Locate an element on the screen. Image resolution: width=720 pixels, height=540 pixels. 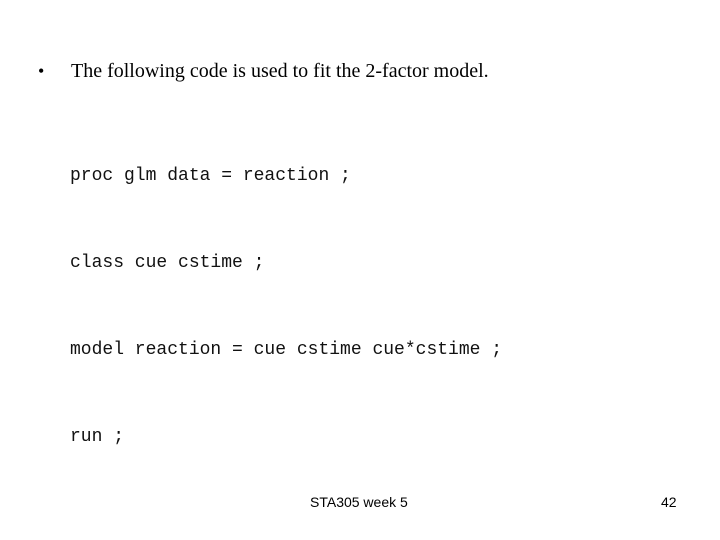
code-line: class cue cstime ; is located at coordinates (167, 263).